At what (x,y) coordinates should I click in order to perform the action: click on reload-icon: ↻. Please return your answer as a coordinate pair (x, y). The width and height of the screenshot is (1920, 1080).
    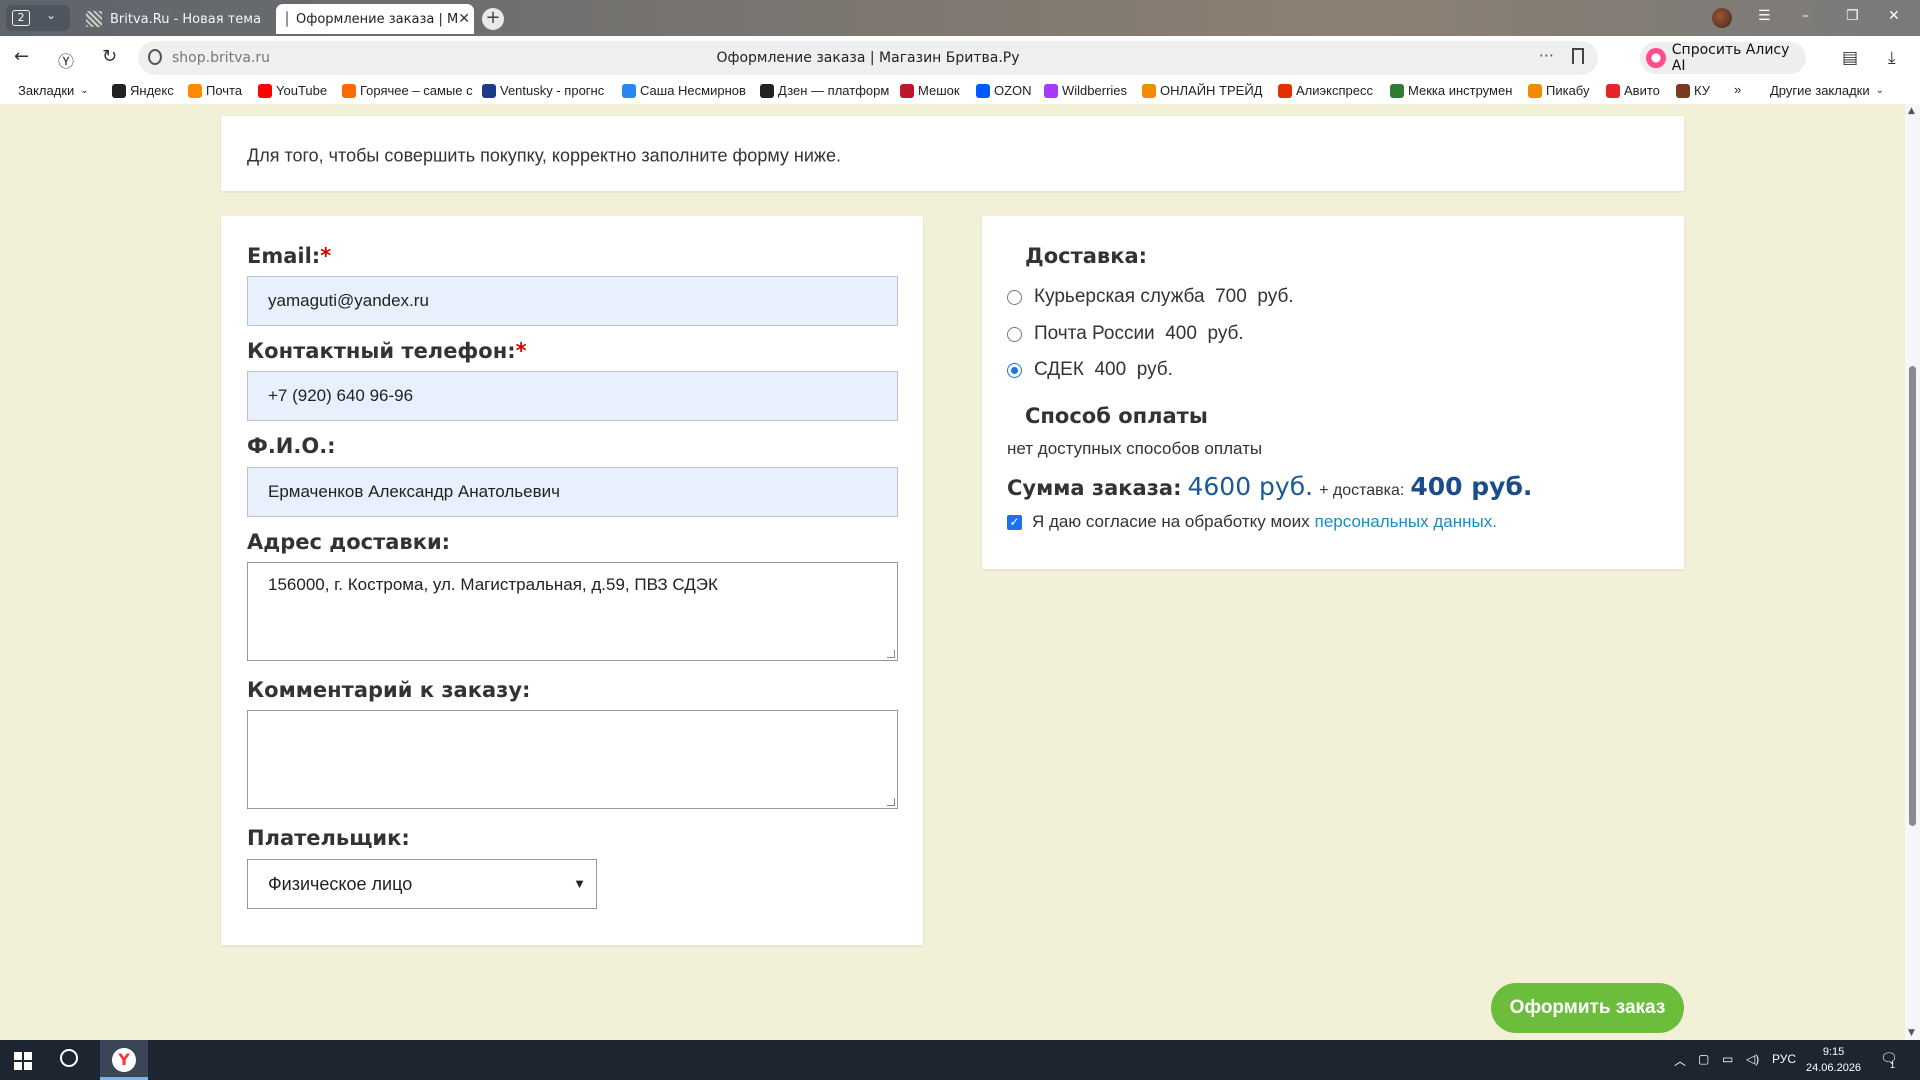
    Looking at the image, I should click on (109, 56).